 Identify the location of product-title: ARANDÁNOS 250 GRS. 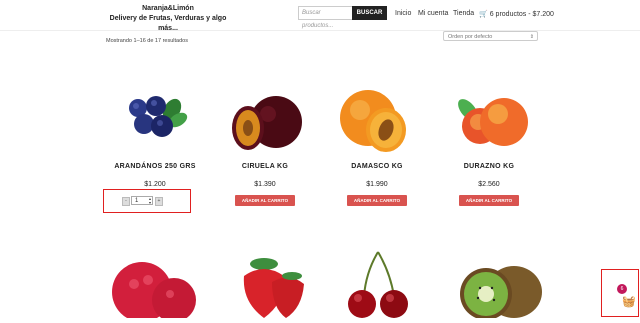
(155, 166).